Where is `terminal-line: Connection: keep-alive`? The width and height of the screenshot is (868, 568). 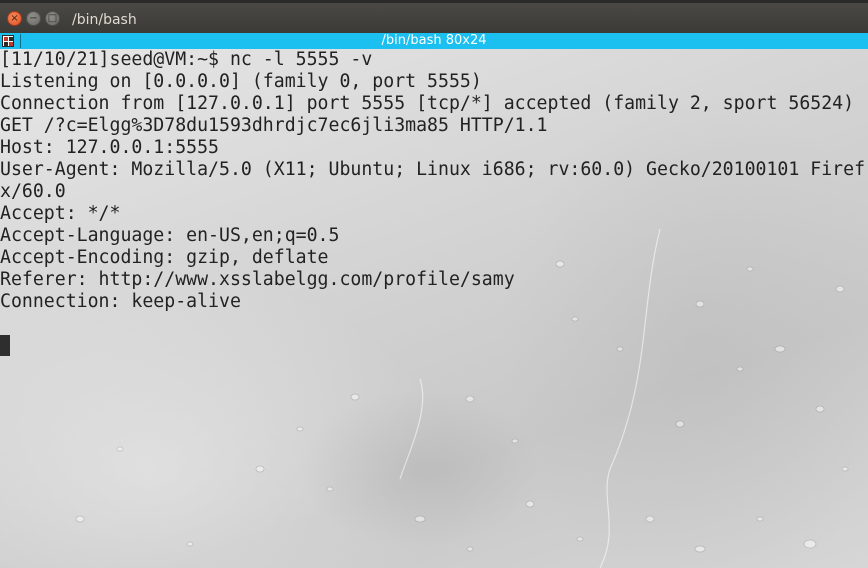 terminal-line: Connection: keep-alive is located at coordinates (120, 301).